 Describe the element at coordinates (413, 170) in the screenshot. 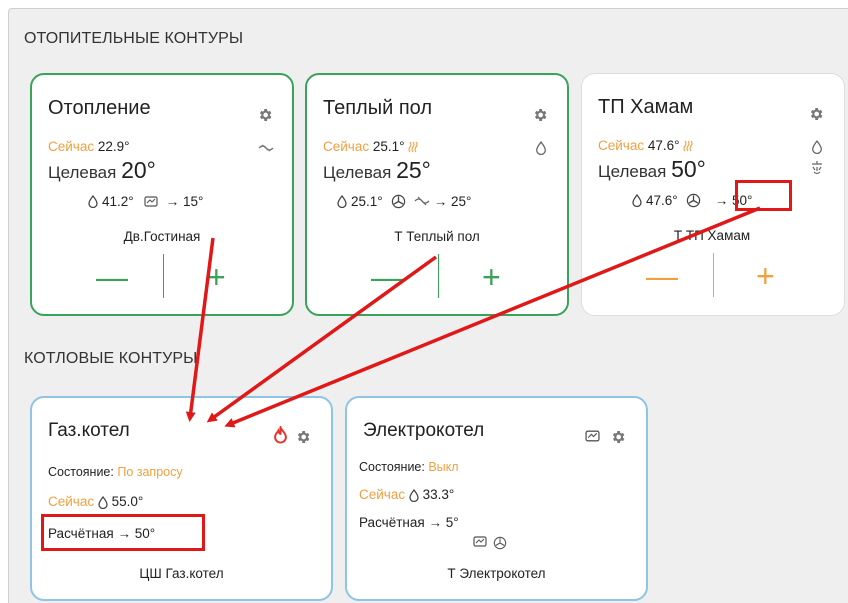

I see `target-value: 25°` at that location.